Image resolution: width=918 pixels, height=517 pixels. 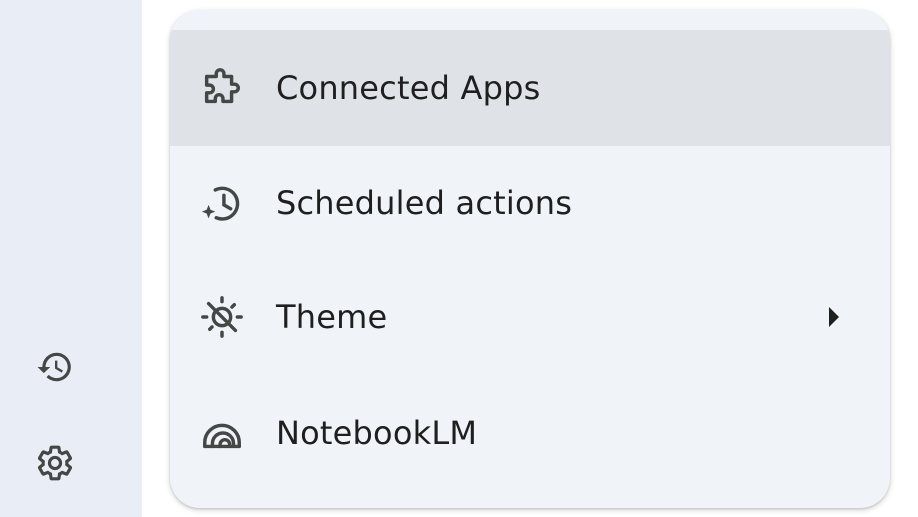 I want to click on theme-icon, so click(x=222, y=317).